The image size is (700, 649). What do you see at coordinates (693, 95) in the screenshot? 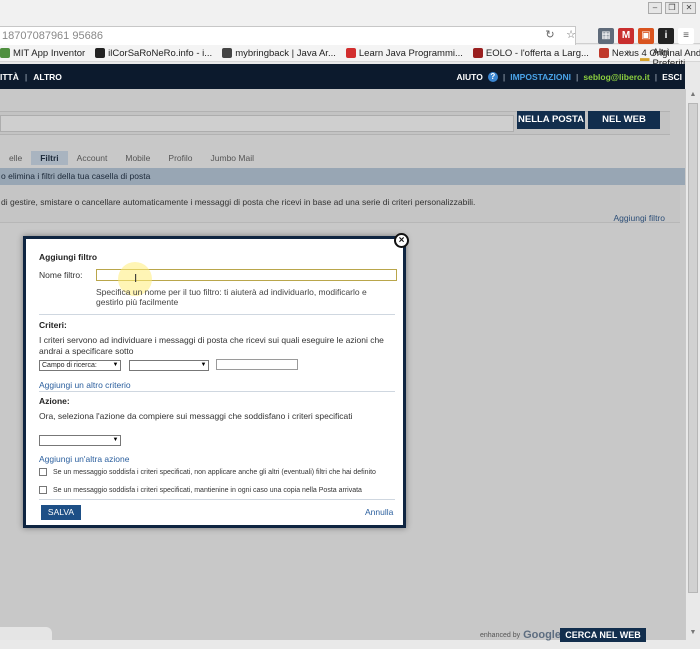
I see `scroll-up-icon: ▲` at bounding box center [693, 95].